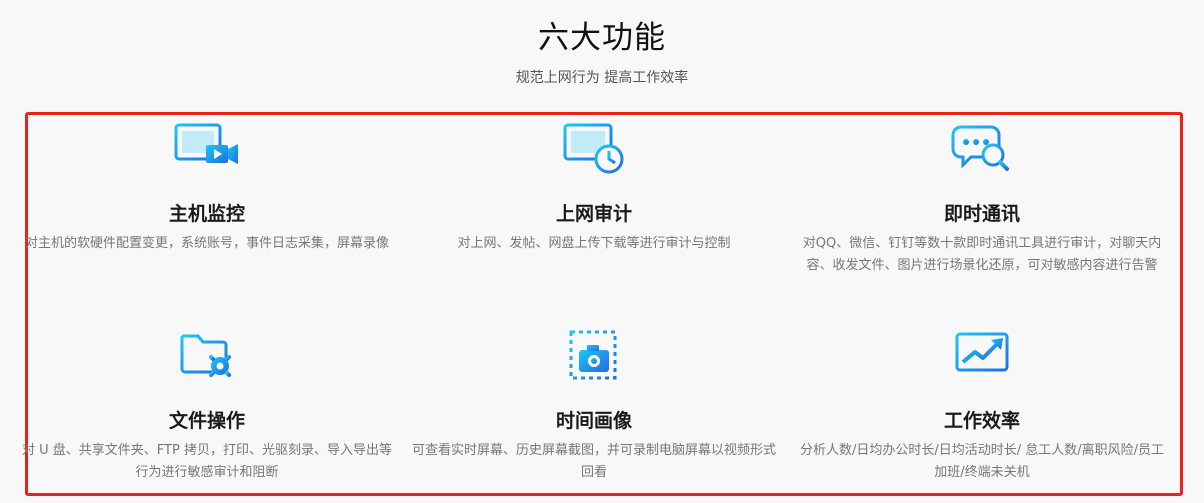  What do you see at coordinates (602, 38) in the screenshot?
I see `section-title: 六大功能` at bounding box center [602, 38].